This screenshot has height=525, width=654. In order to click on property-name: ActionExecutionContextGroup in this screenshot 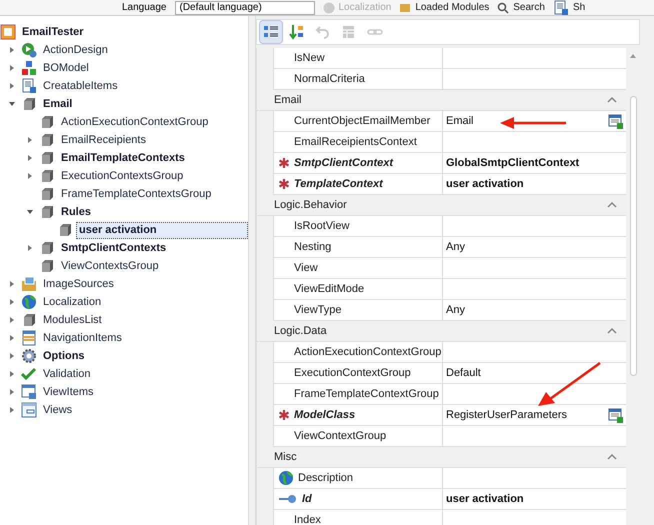, I will do `click(368, 352)`.